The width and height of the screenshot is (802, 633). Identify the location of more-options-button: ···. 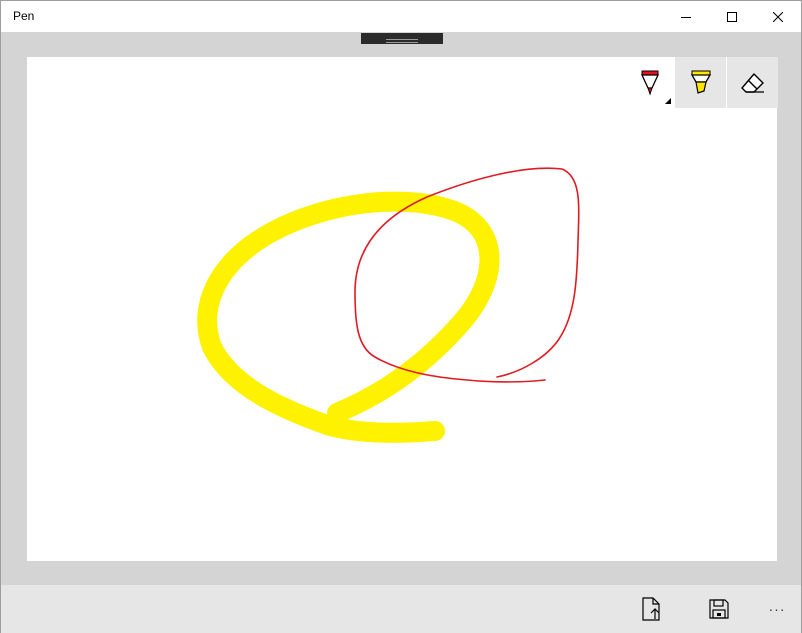
(777, 609).